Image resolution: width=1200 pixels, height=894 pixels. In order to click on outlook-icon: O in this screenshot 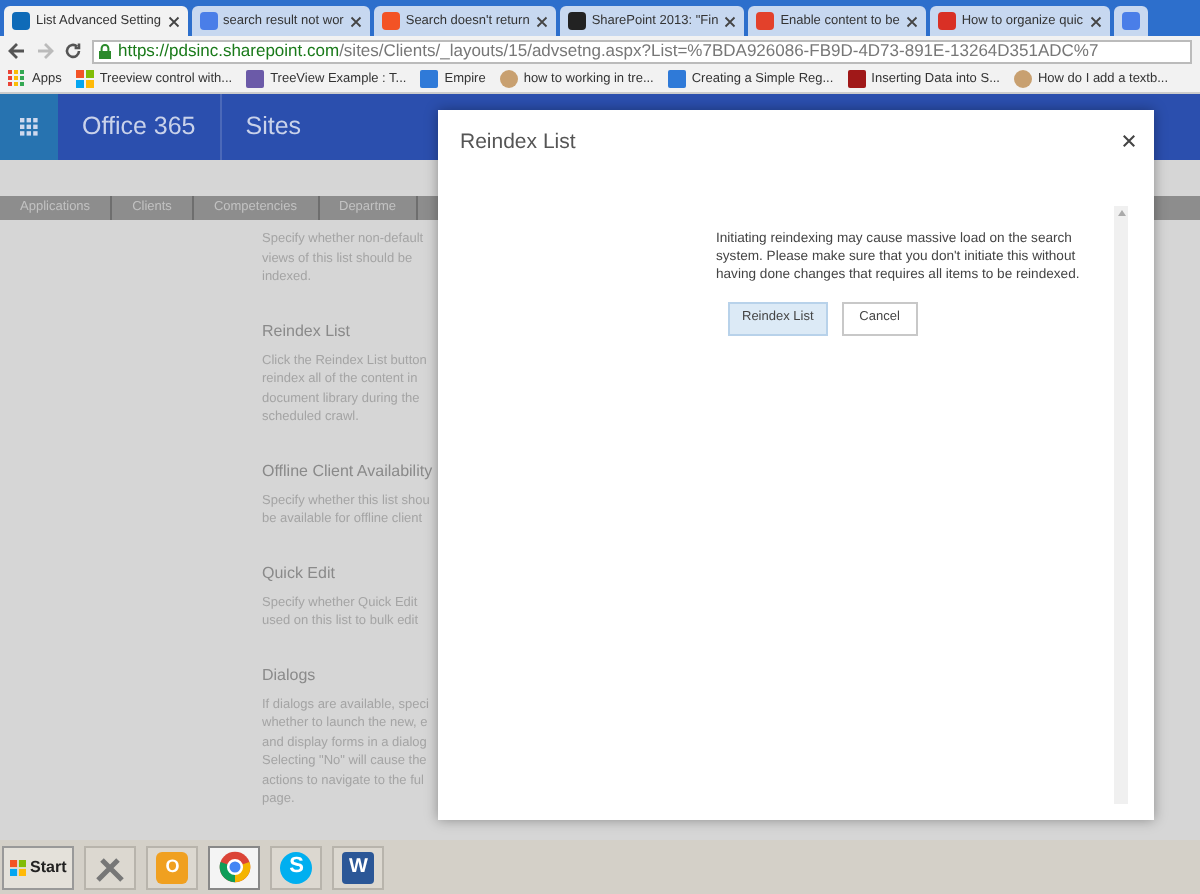, I will do `click(172, 867)`.